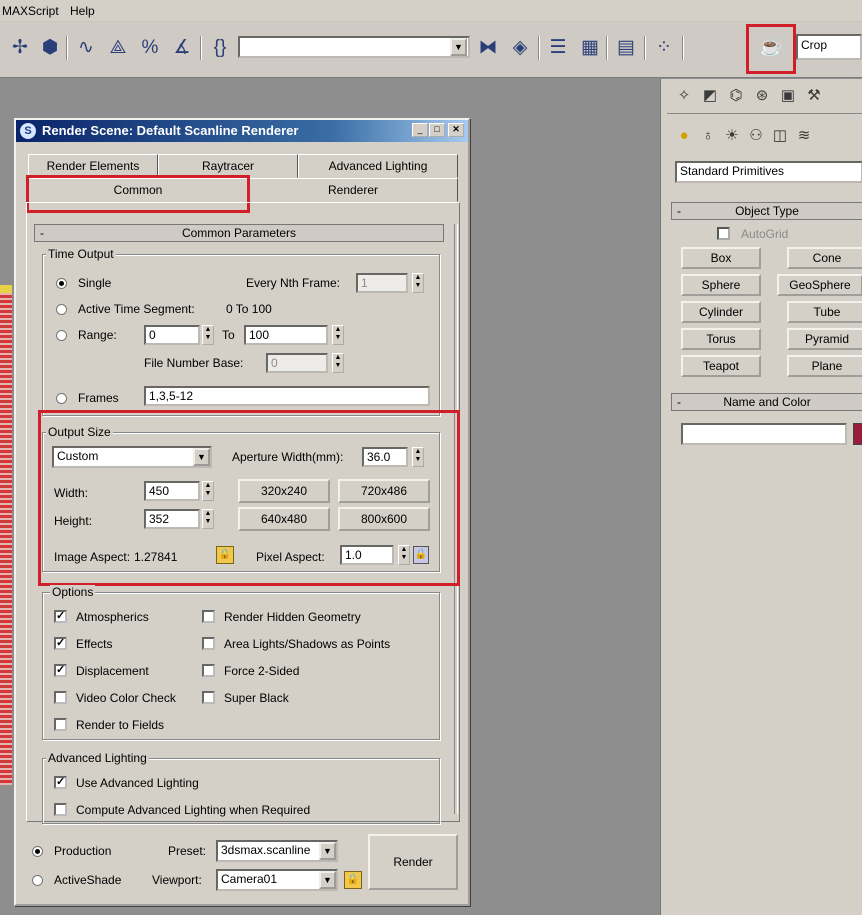 The height and width of the screenshot is (915, 862). I want to click on display-tab-icon: ▣, so click(788, 96).